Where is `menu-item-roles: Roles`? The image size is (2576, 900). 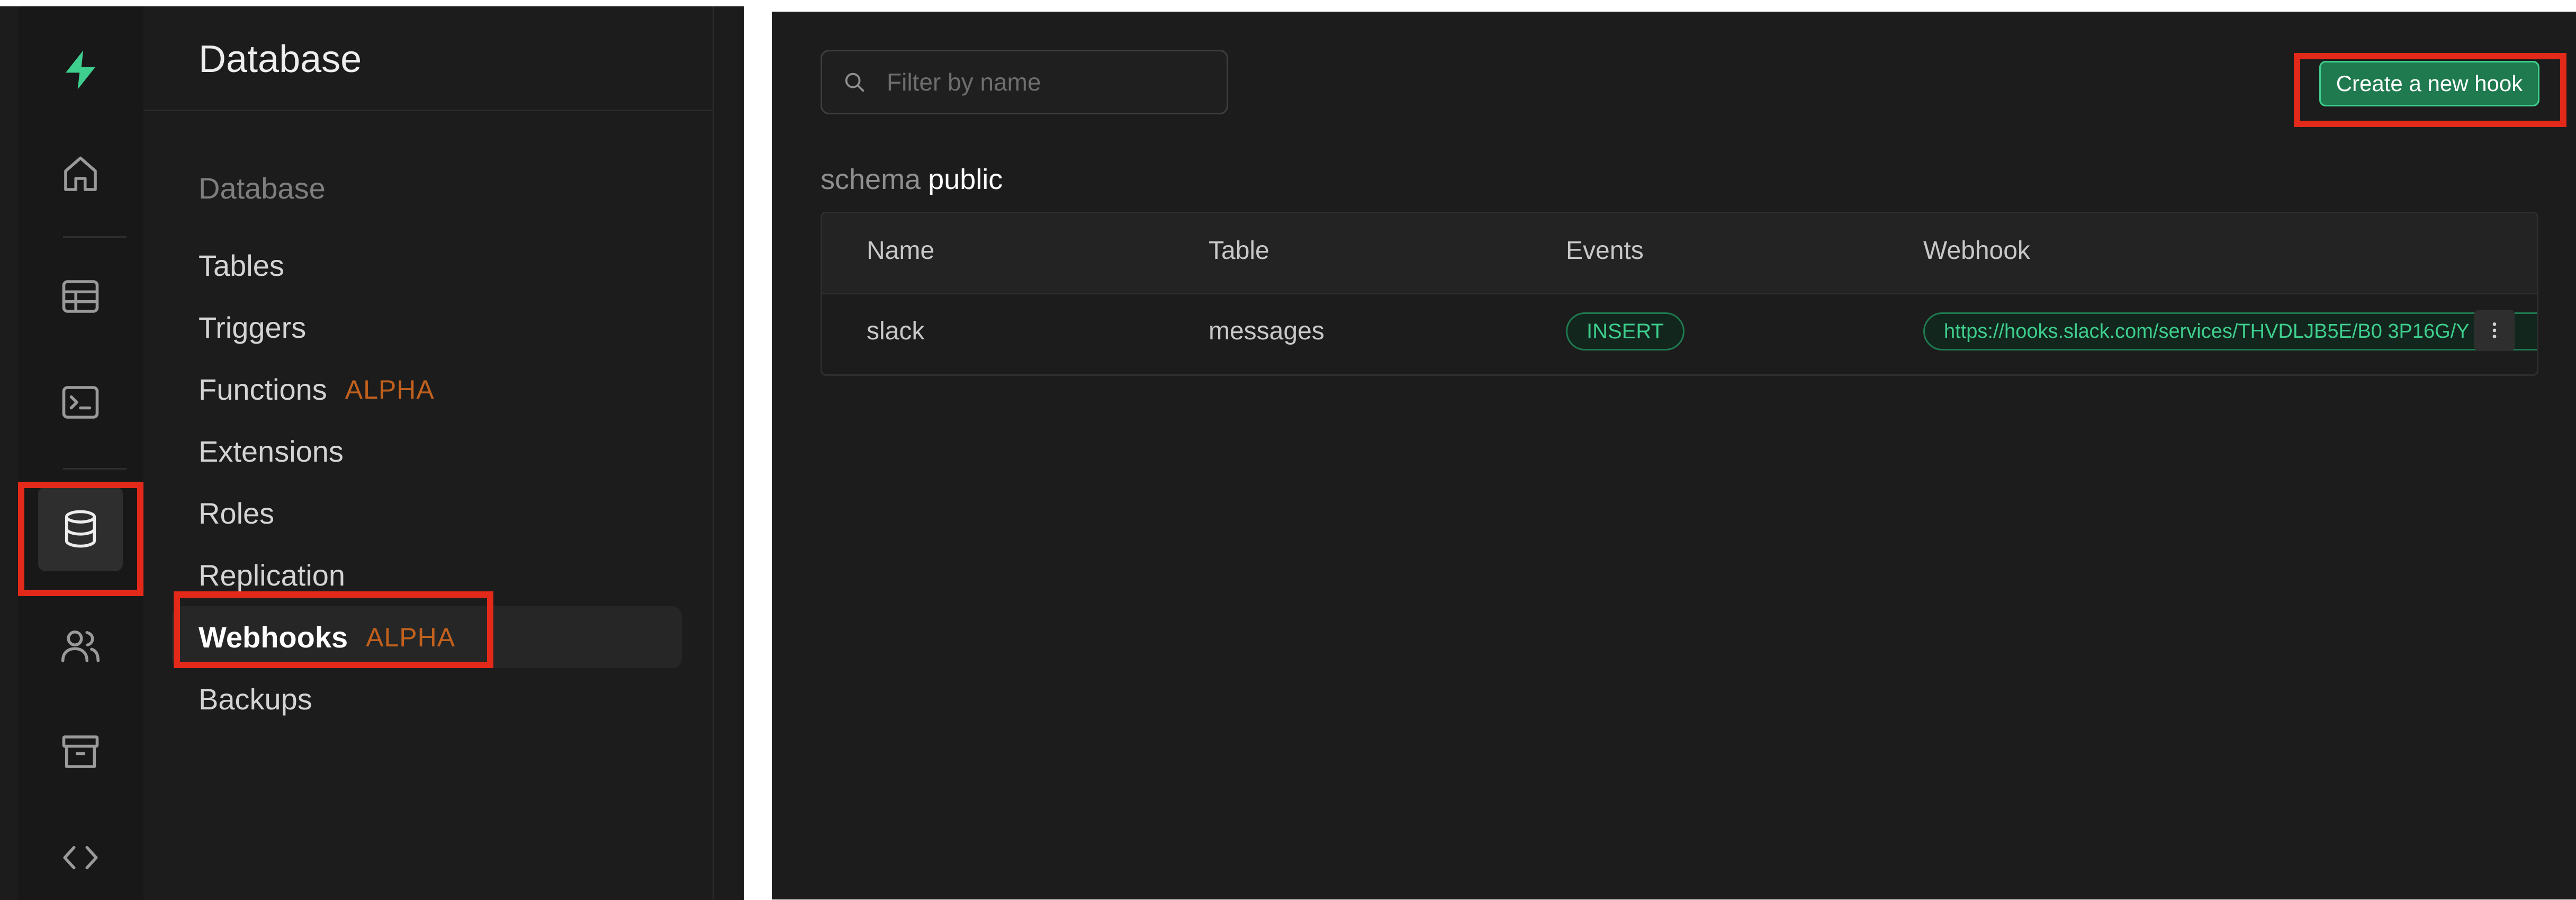 menu-item-roles: Roles is located at coordinates (427, 513).